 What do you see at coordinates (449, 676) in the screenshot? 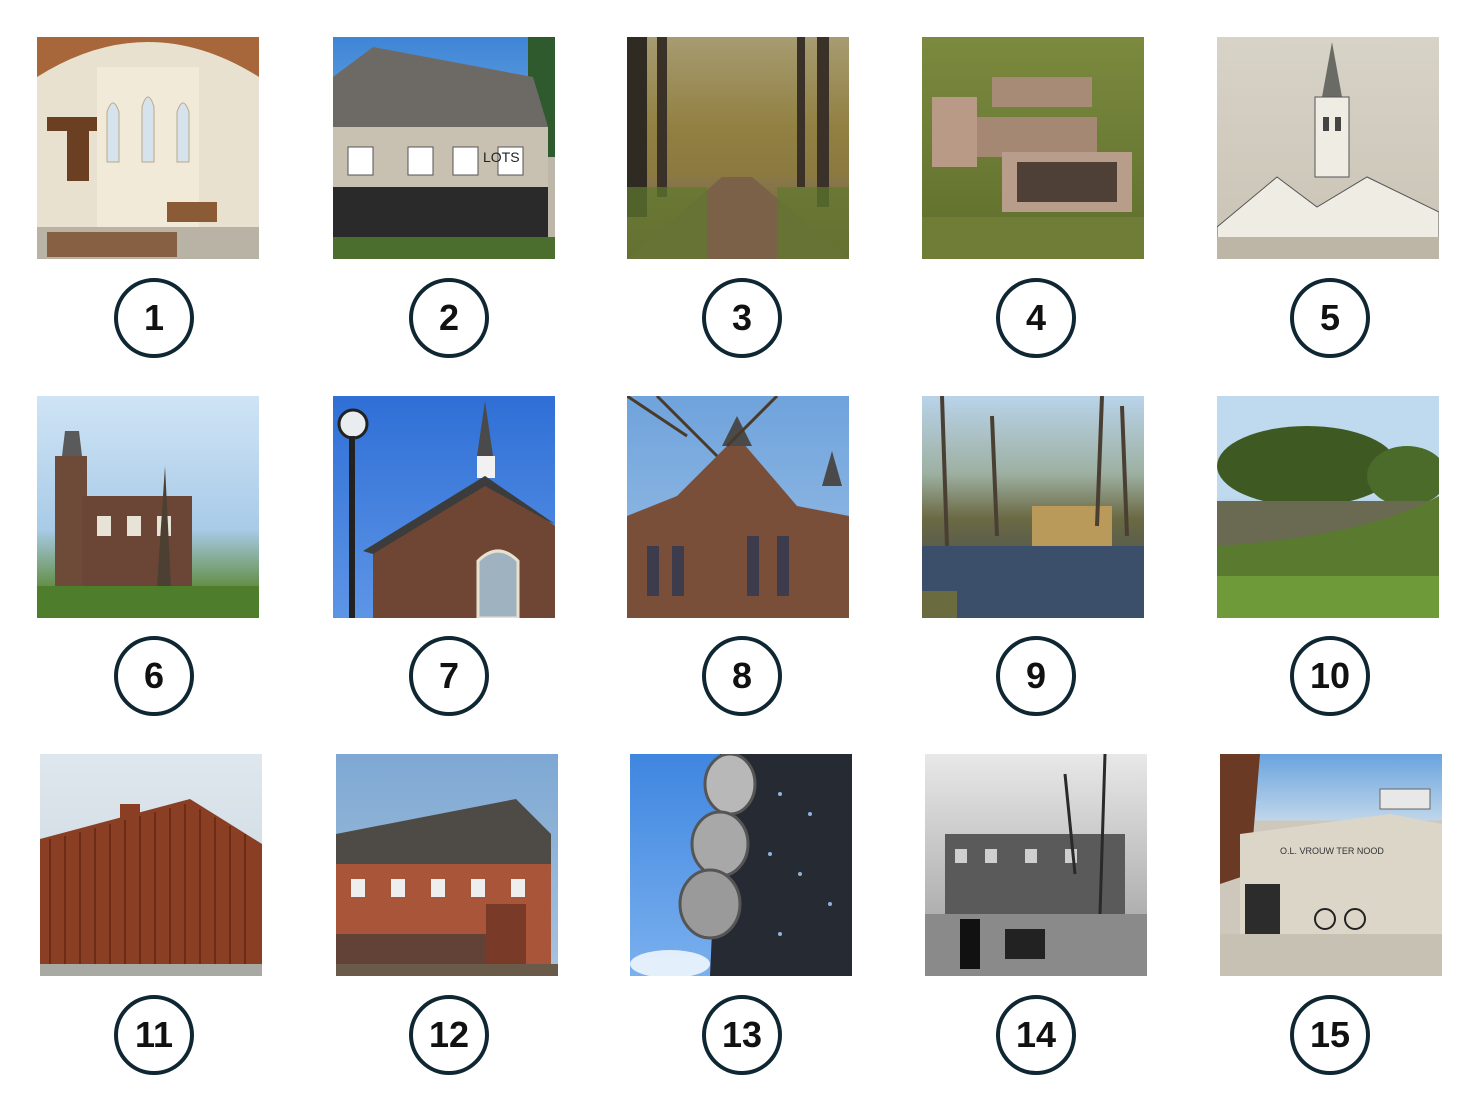
I see `number-badge-7: 7` at bounding box center [449, 676].